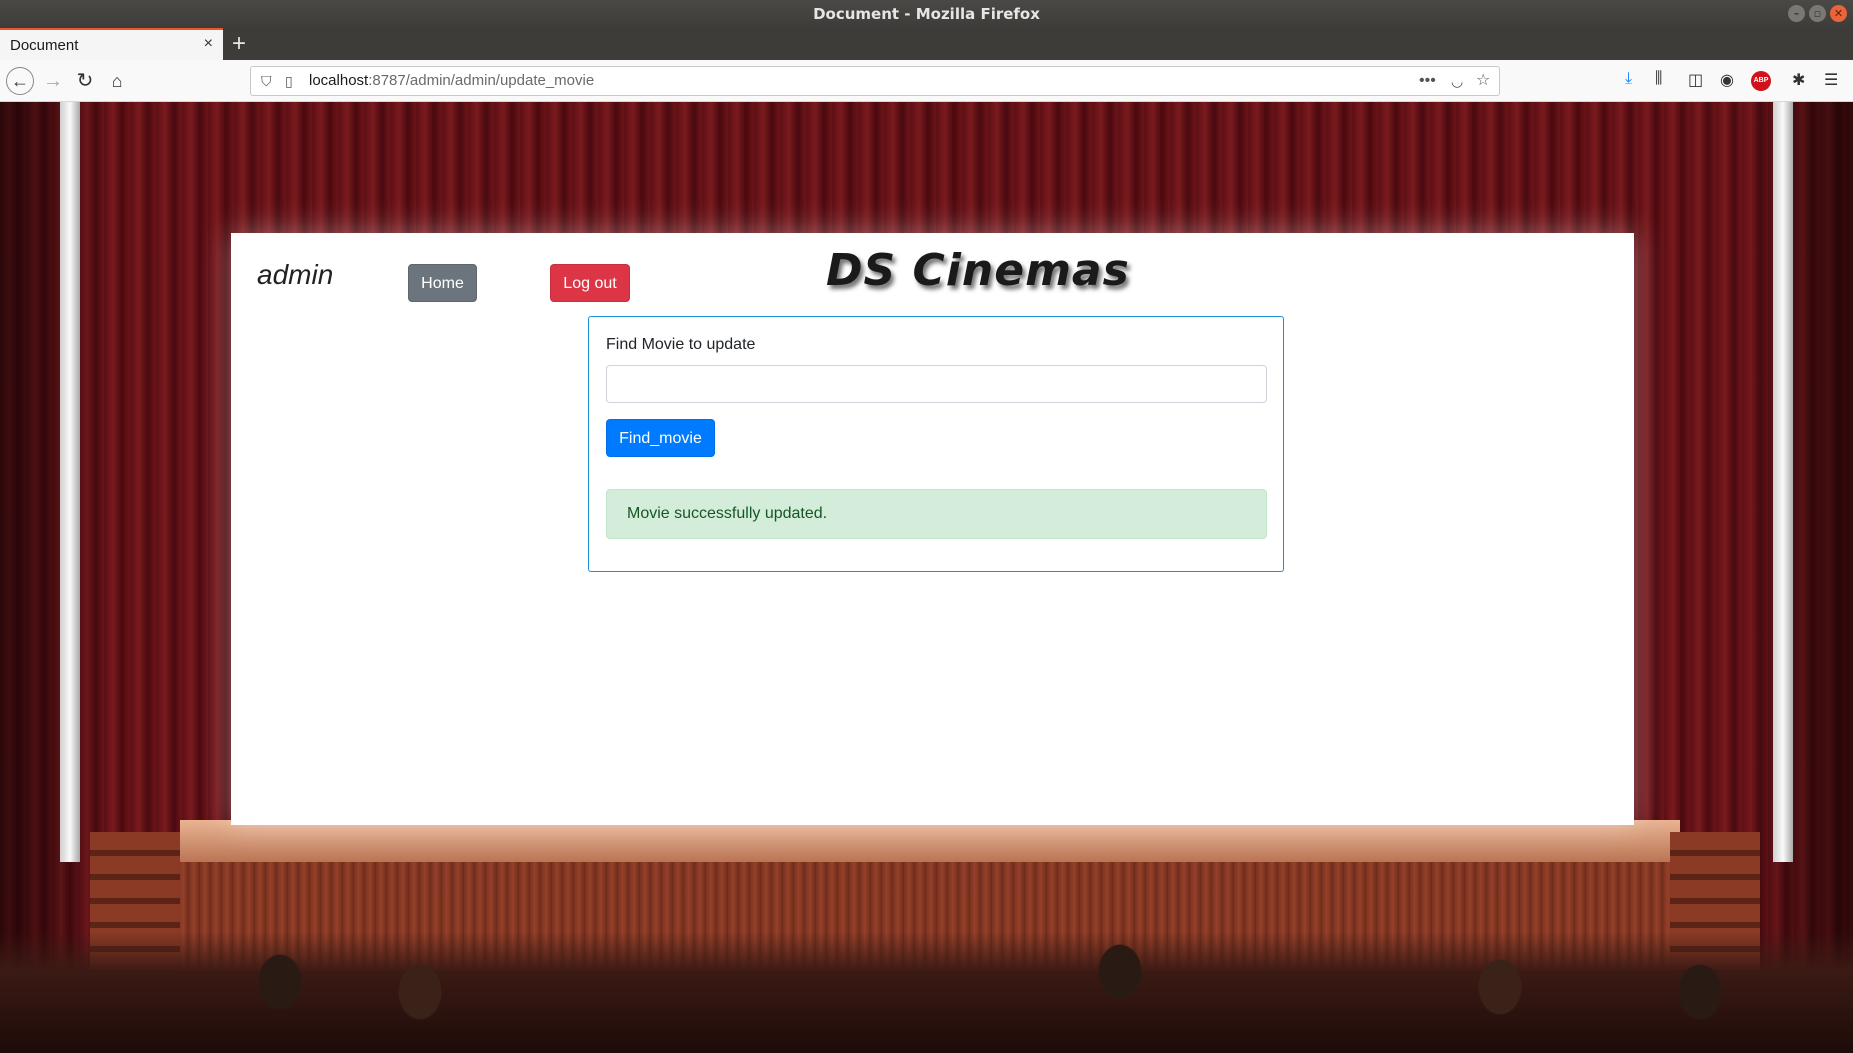  What do you see at coordinates (978, 270) in the screenshot?
I see `brand-title: DS Cinemas` at bounding box center [978, 270].